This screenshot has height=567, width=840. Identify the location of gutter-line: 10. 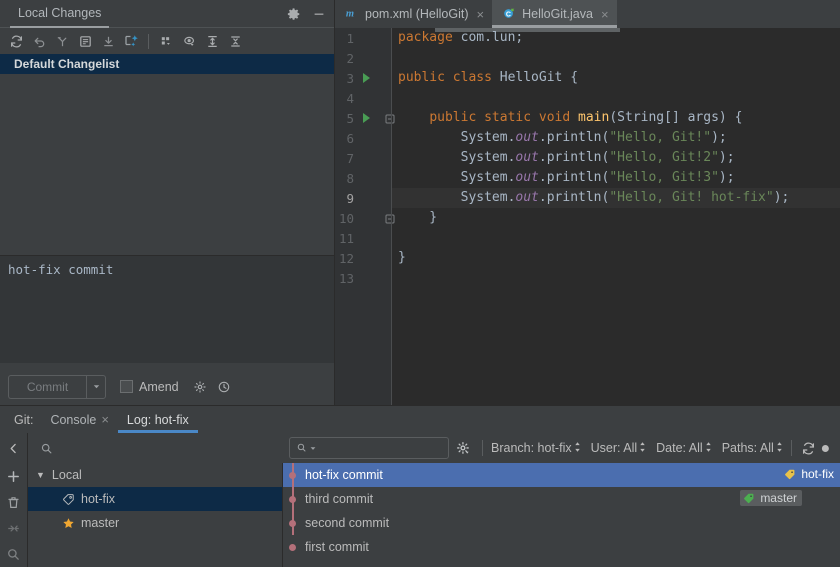
(365, 218).